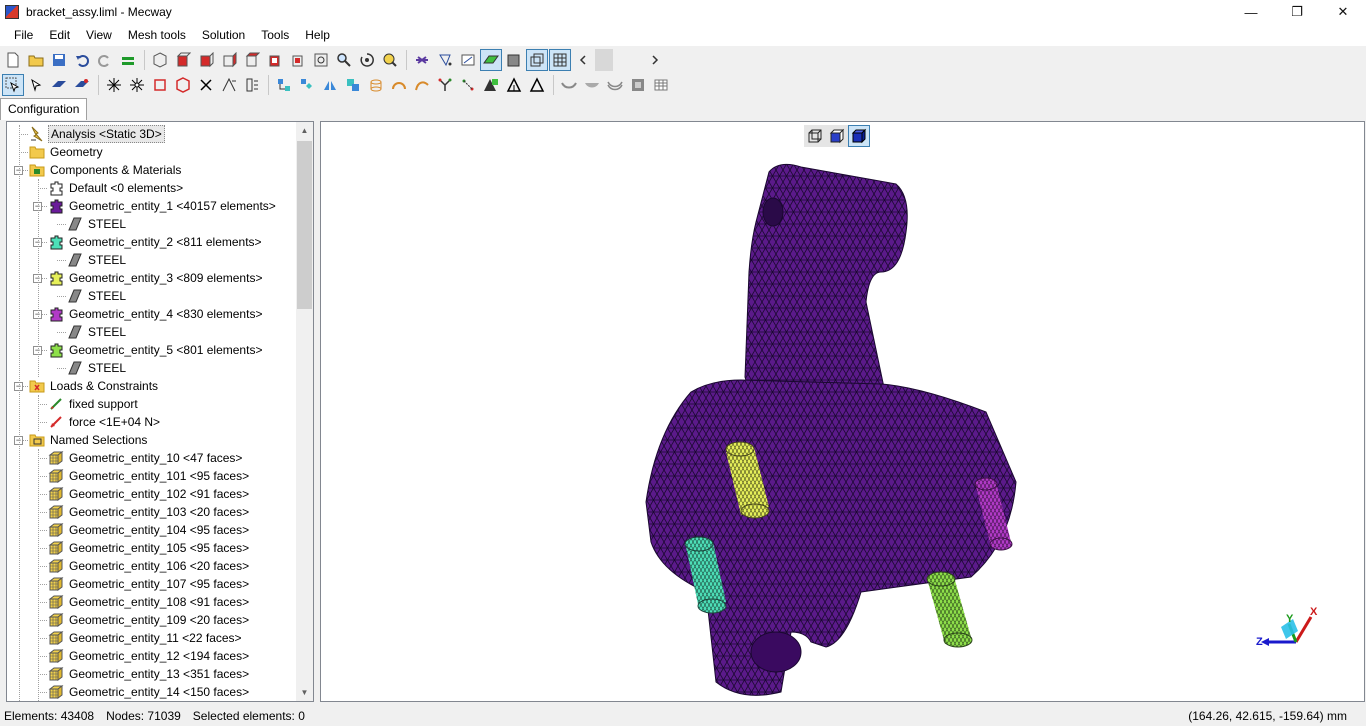 The width and height of the screenshot is (1366, 726). Describe the element at coordinates (149, 674) in the screenshot. I see `tree-item: Geometric_entity_13 <351 faces>` at that location.